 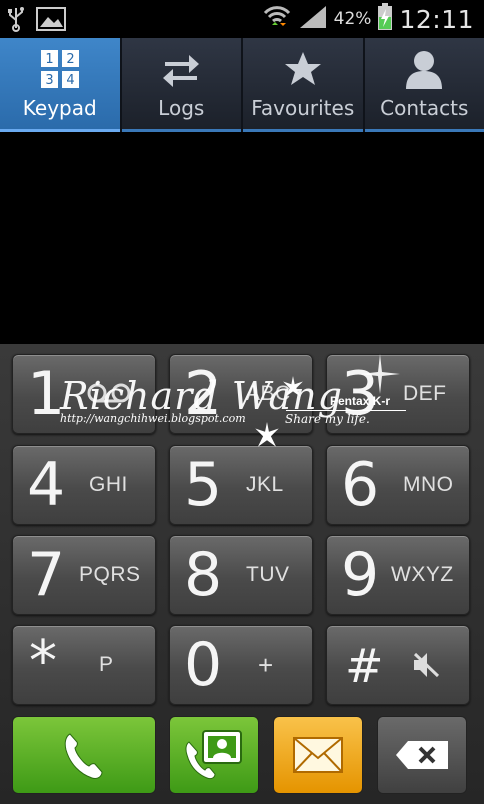 What do you see at coordinates (425, 393) in the screenshot?
I see `key-letters: DEF` at bounding box center [425, 393].